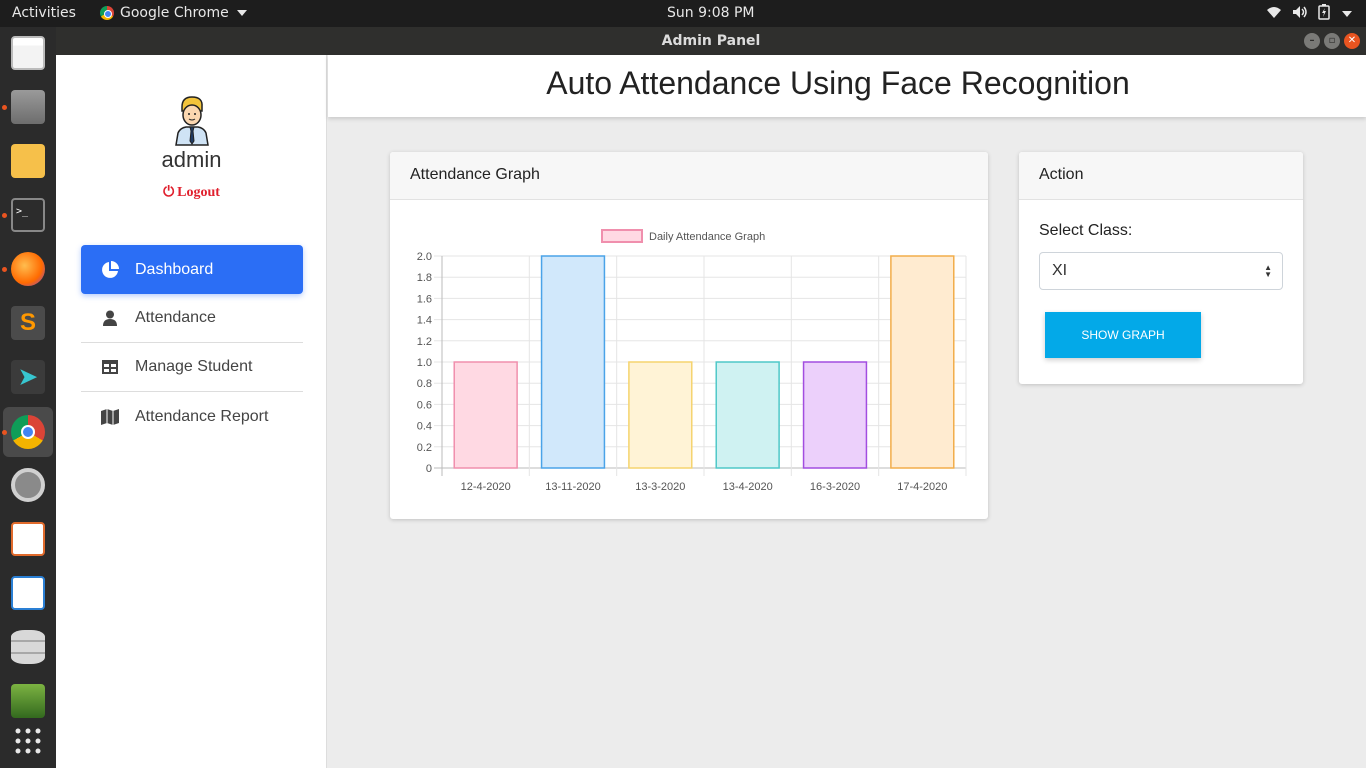 The image size is (1366, 768). Describe the element at coordinates (707, 237) in the screenshot. I see `legend-label: Daily Attendance Graph` at that location.